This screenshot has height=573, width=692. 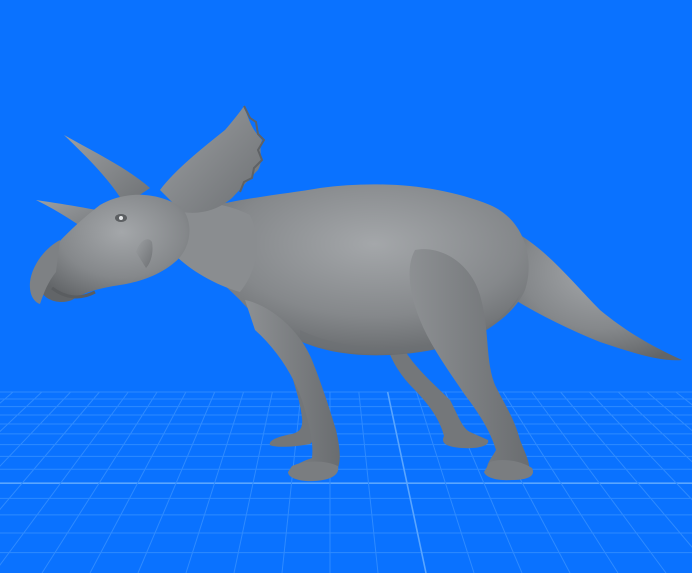 What do you see at coordinates (591, 293) in the screenshot?
I see `tail` at bounding box center [591, 293].